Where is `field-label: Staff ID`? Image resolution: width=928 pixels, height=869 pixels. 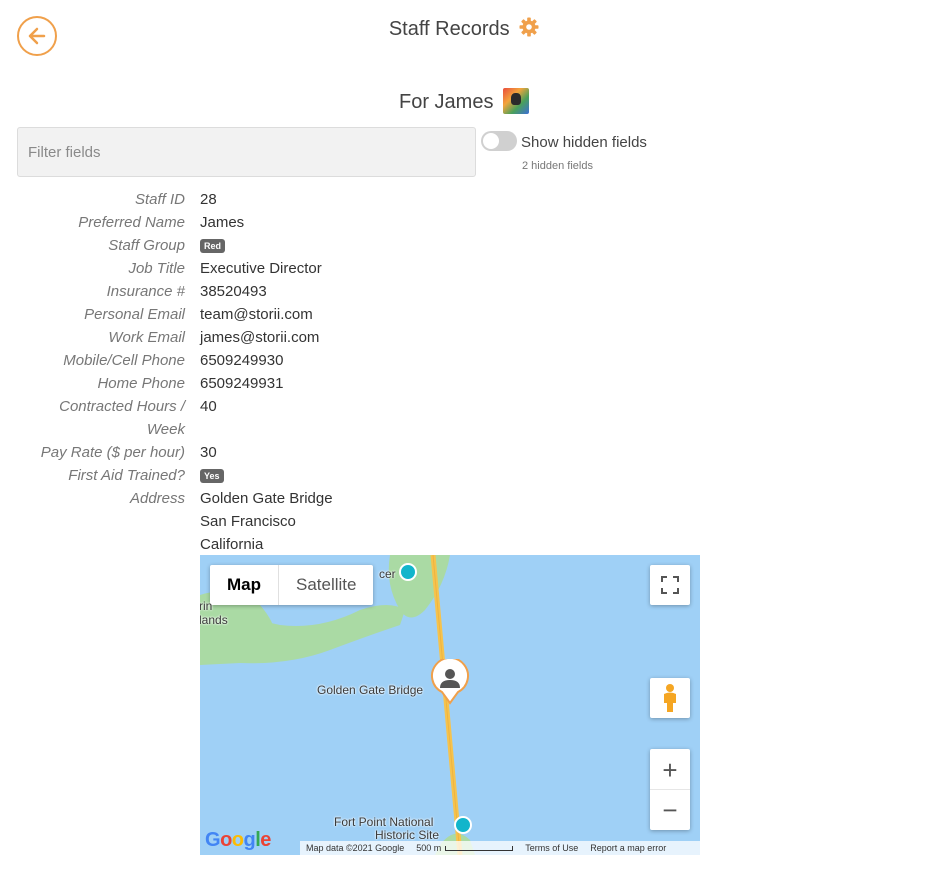
field-label: Staff ID is located at coordinates (159, 199).